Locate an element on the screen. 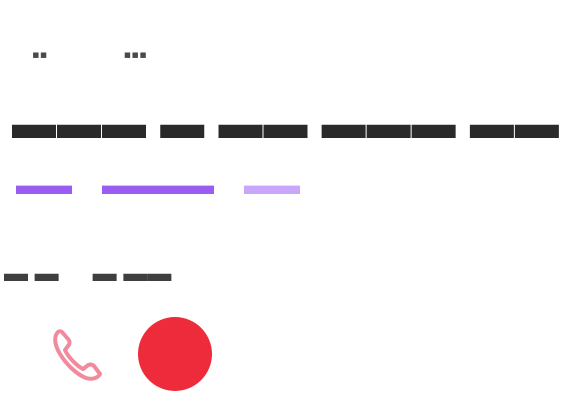 The image size is (576, 414). link-2: ▬▬▬▬ is located at coordinates (158, 185).